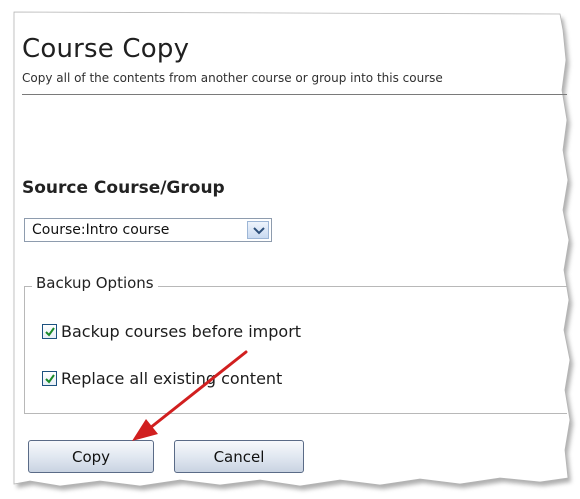  What do you see at coordinates (123, 188) in the screenshot?
I see `source-course-heading: Source Course/Group` at bounding box center [123, 188].